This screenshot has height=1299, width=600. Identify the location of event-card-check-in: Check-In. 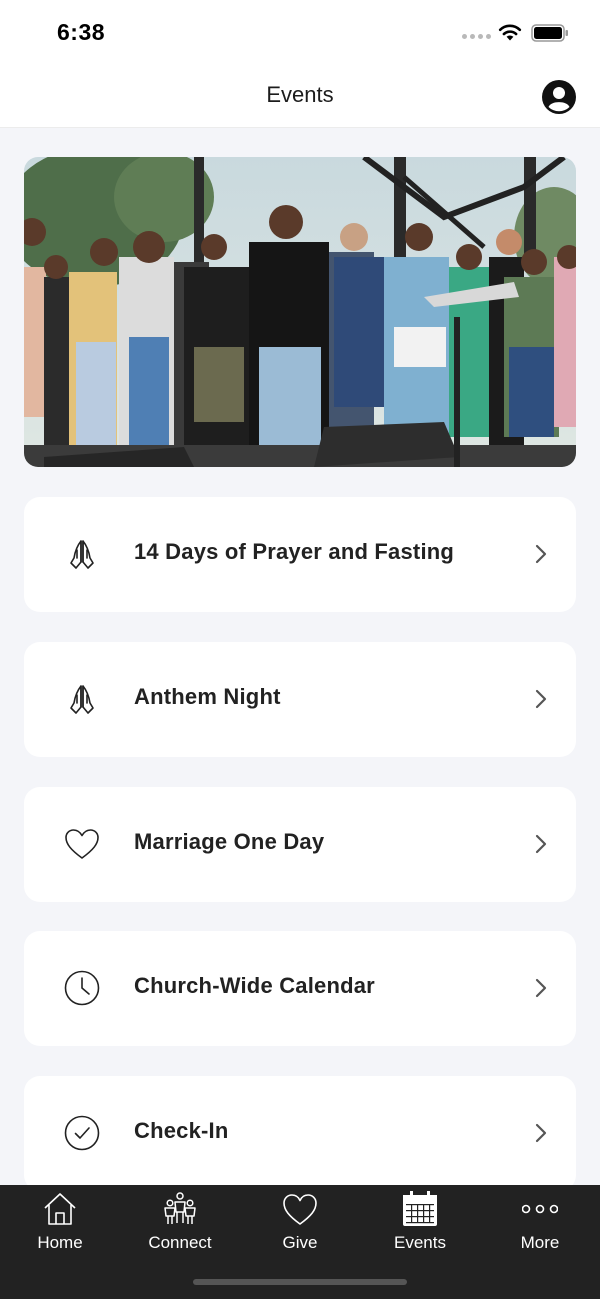
(300, 1133).